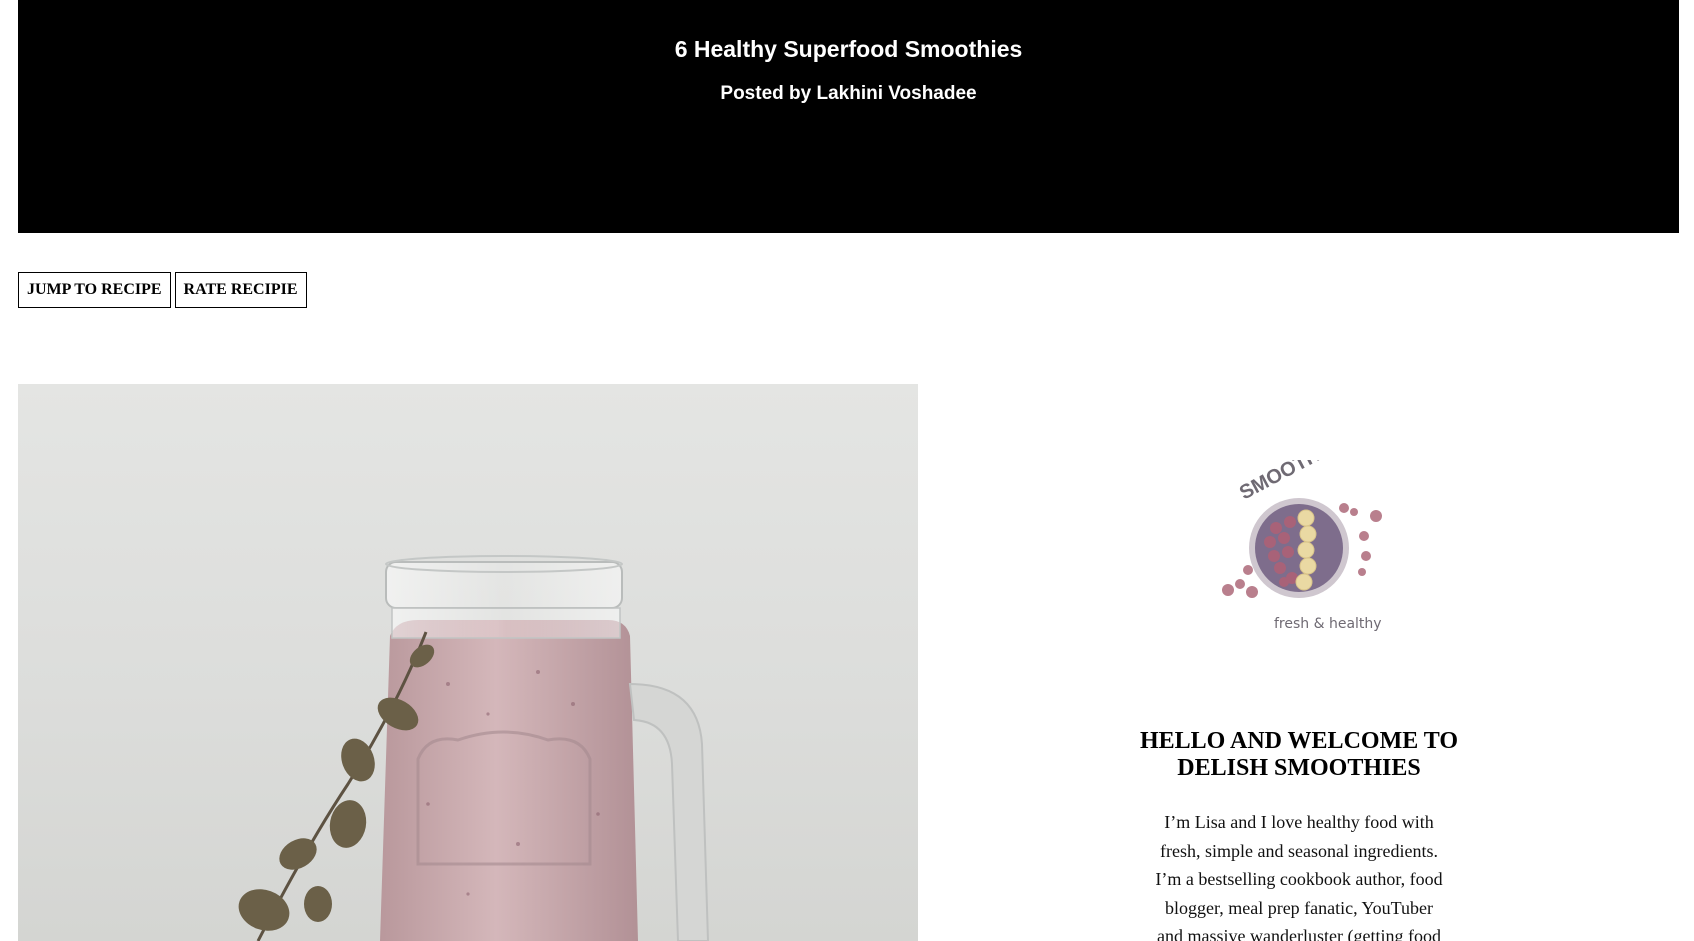 This screenshot has height=941, width=1694. I want to click on welcome-line-2: DELISH SMOOTHIES, so click(1299, 768).